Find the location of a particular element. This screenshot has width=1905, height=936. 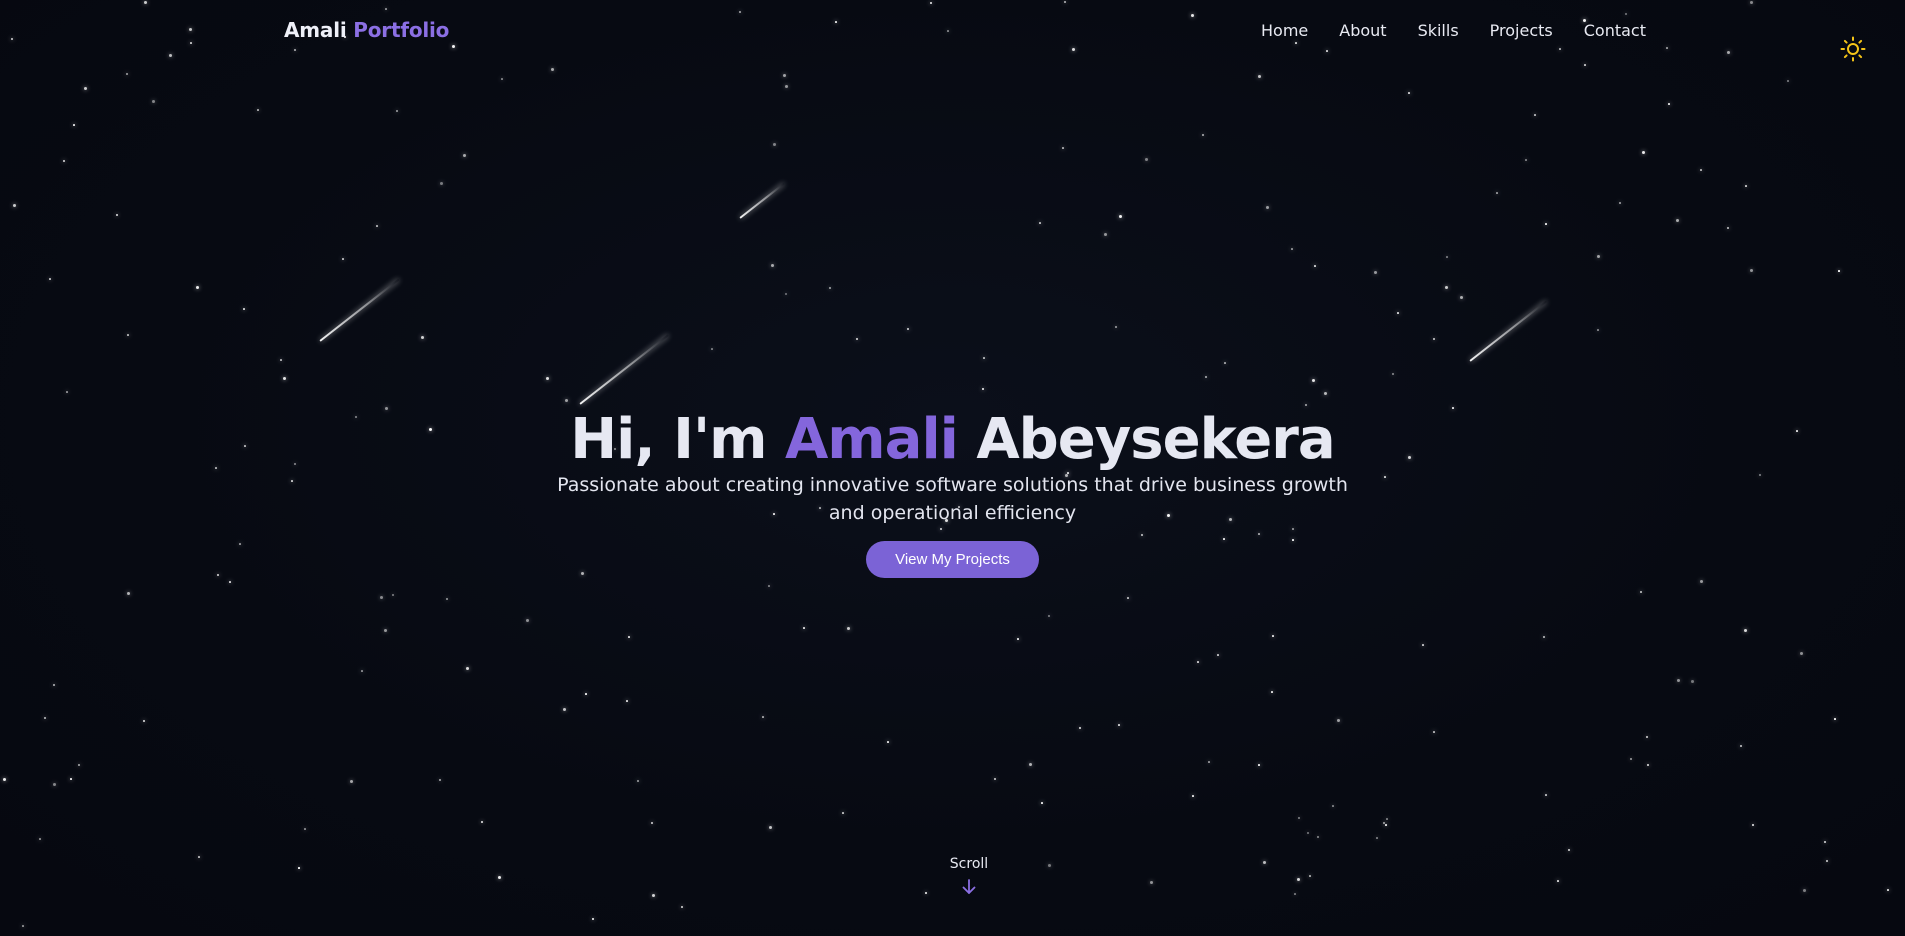

scroll-label: Scroll is located at coordinates (969, 864).